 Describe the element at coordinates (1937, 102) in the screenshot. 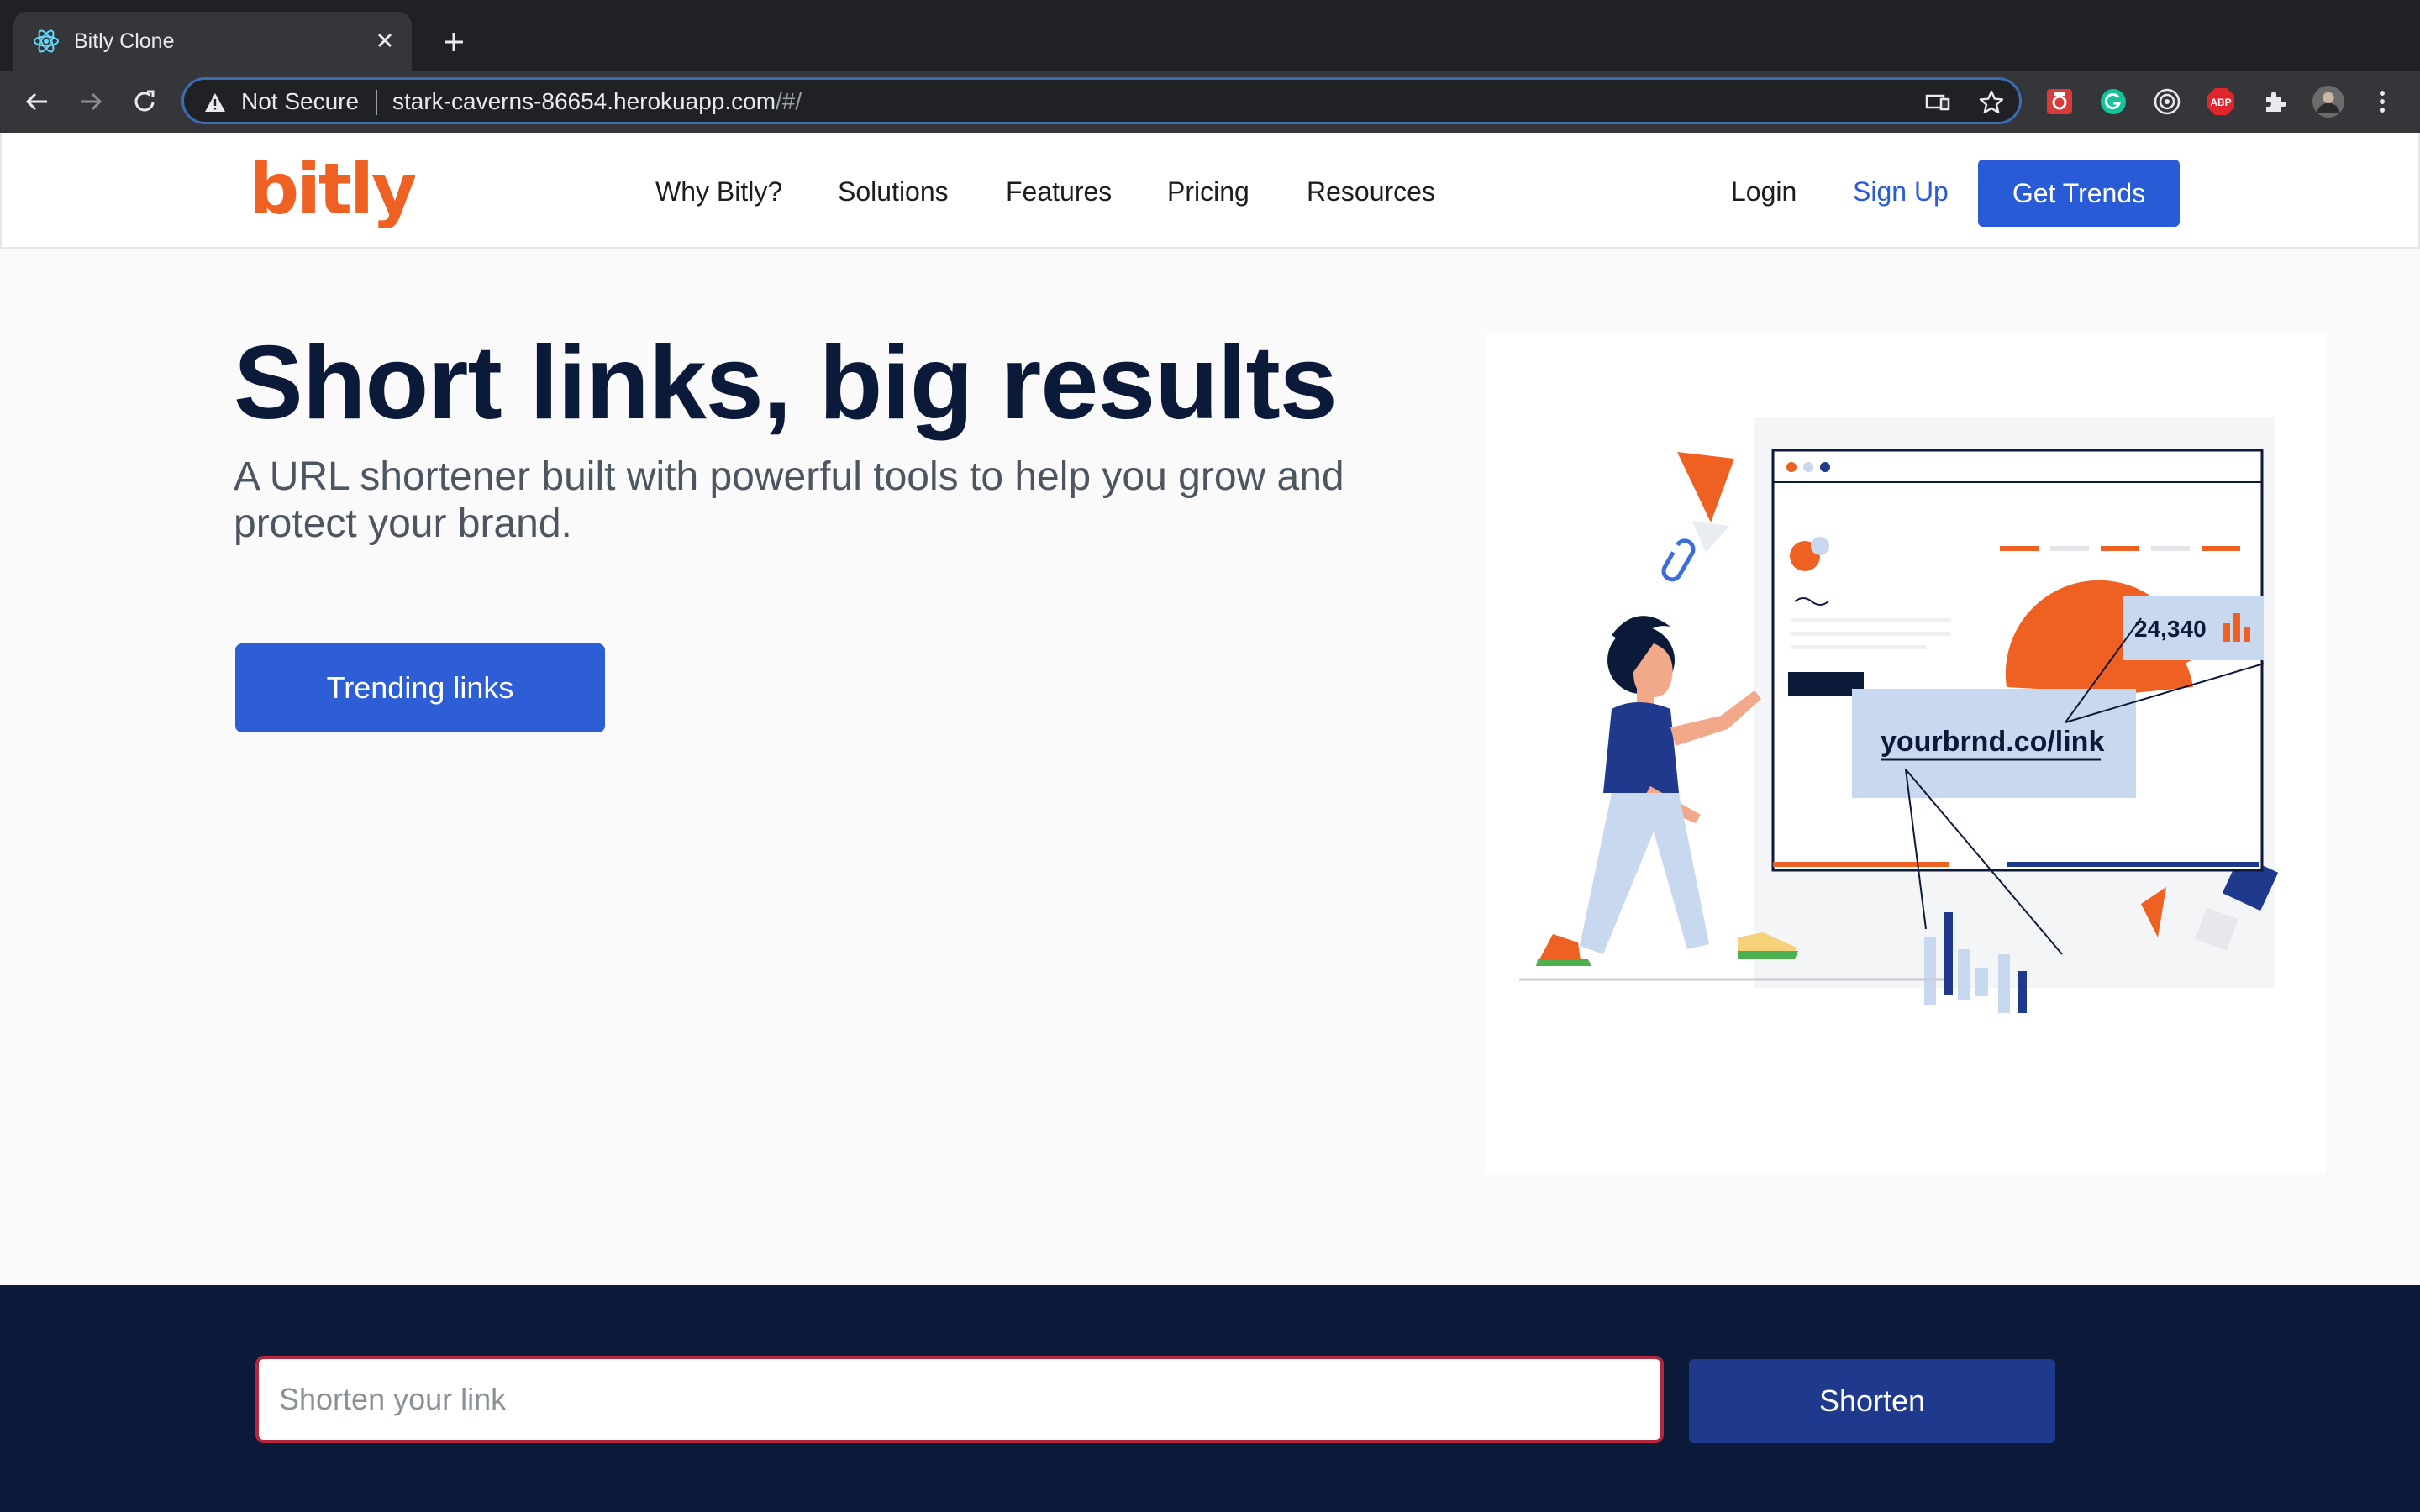

I see `install-app-icon` at that location.